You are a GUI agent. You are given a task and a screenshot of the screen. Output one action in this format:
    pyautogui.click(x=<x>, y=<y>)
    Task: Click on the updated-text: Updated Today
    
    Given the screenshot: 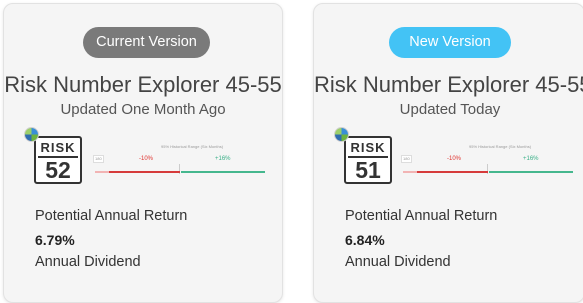 What is the action you would take?
    pyautogui.click(x=450, y=109)
    